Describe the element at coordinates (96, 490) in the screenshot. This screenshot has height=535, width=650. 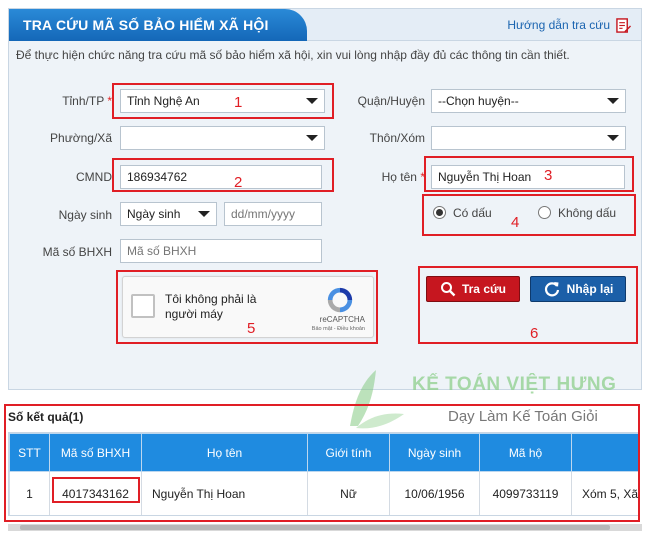
I see `annotation-box-code` at that location.